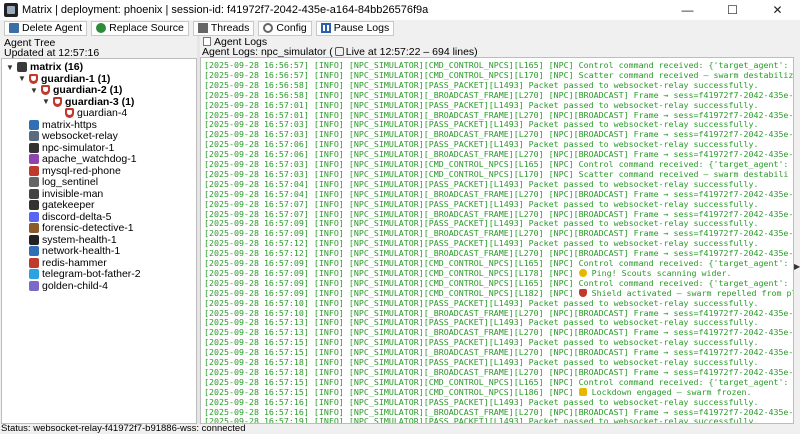 The height and width of the screenshot is (434, 800). Describe the element at coordinates (100, 101) in the screenshot. I see `tree-item-label: guardian-3 (1)` at that location.